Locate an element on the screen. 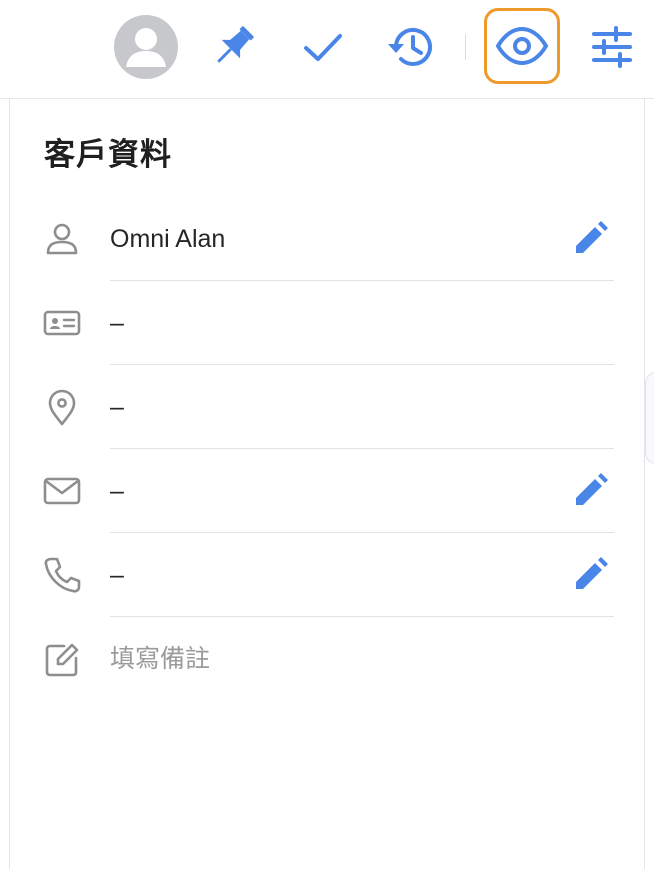  pin-icon is located at coordinates (235, 44).